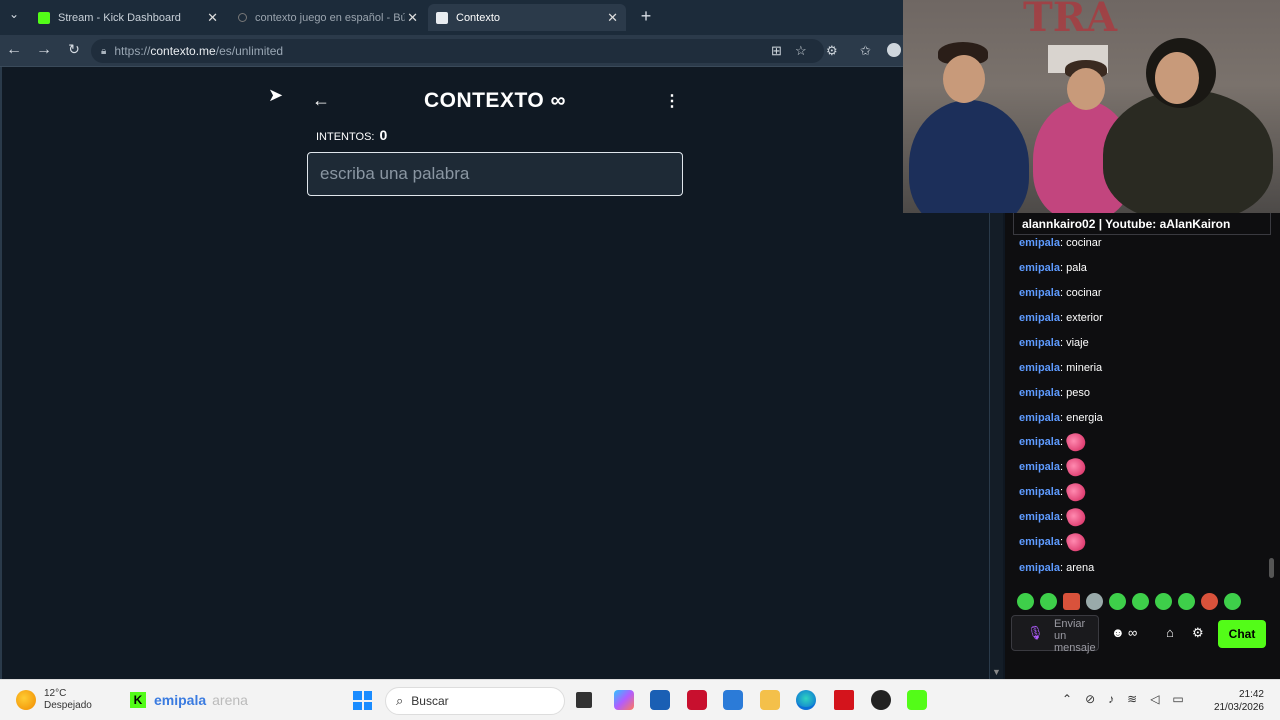 This screenshot has height=720, width=1280. Describe the element at coordinates (1198, 633) in the screenshot. I see `gear-icon: ⚙` at that location.